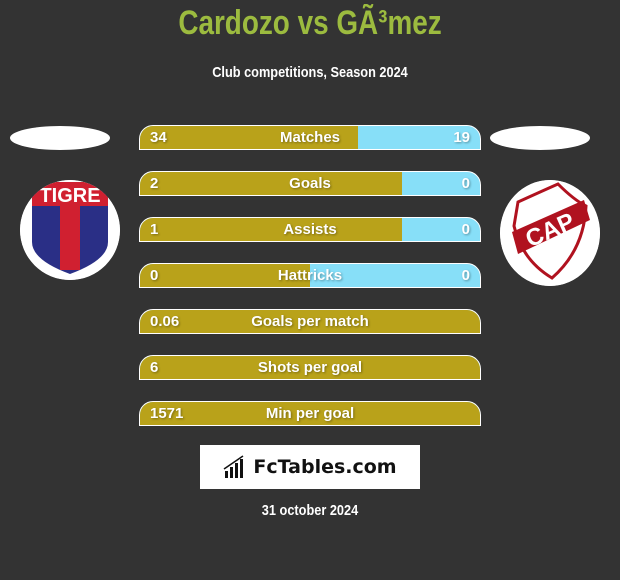 The height and width of the screenshot is (580, 620). I want to click on page-title: Cardozo vs GÃ³mez, so click(310, 23).